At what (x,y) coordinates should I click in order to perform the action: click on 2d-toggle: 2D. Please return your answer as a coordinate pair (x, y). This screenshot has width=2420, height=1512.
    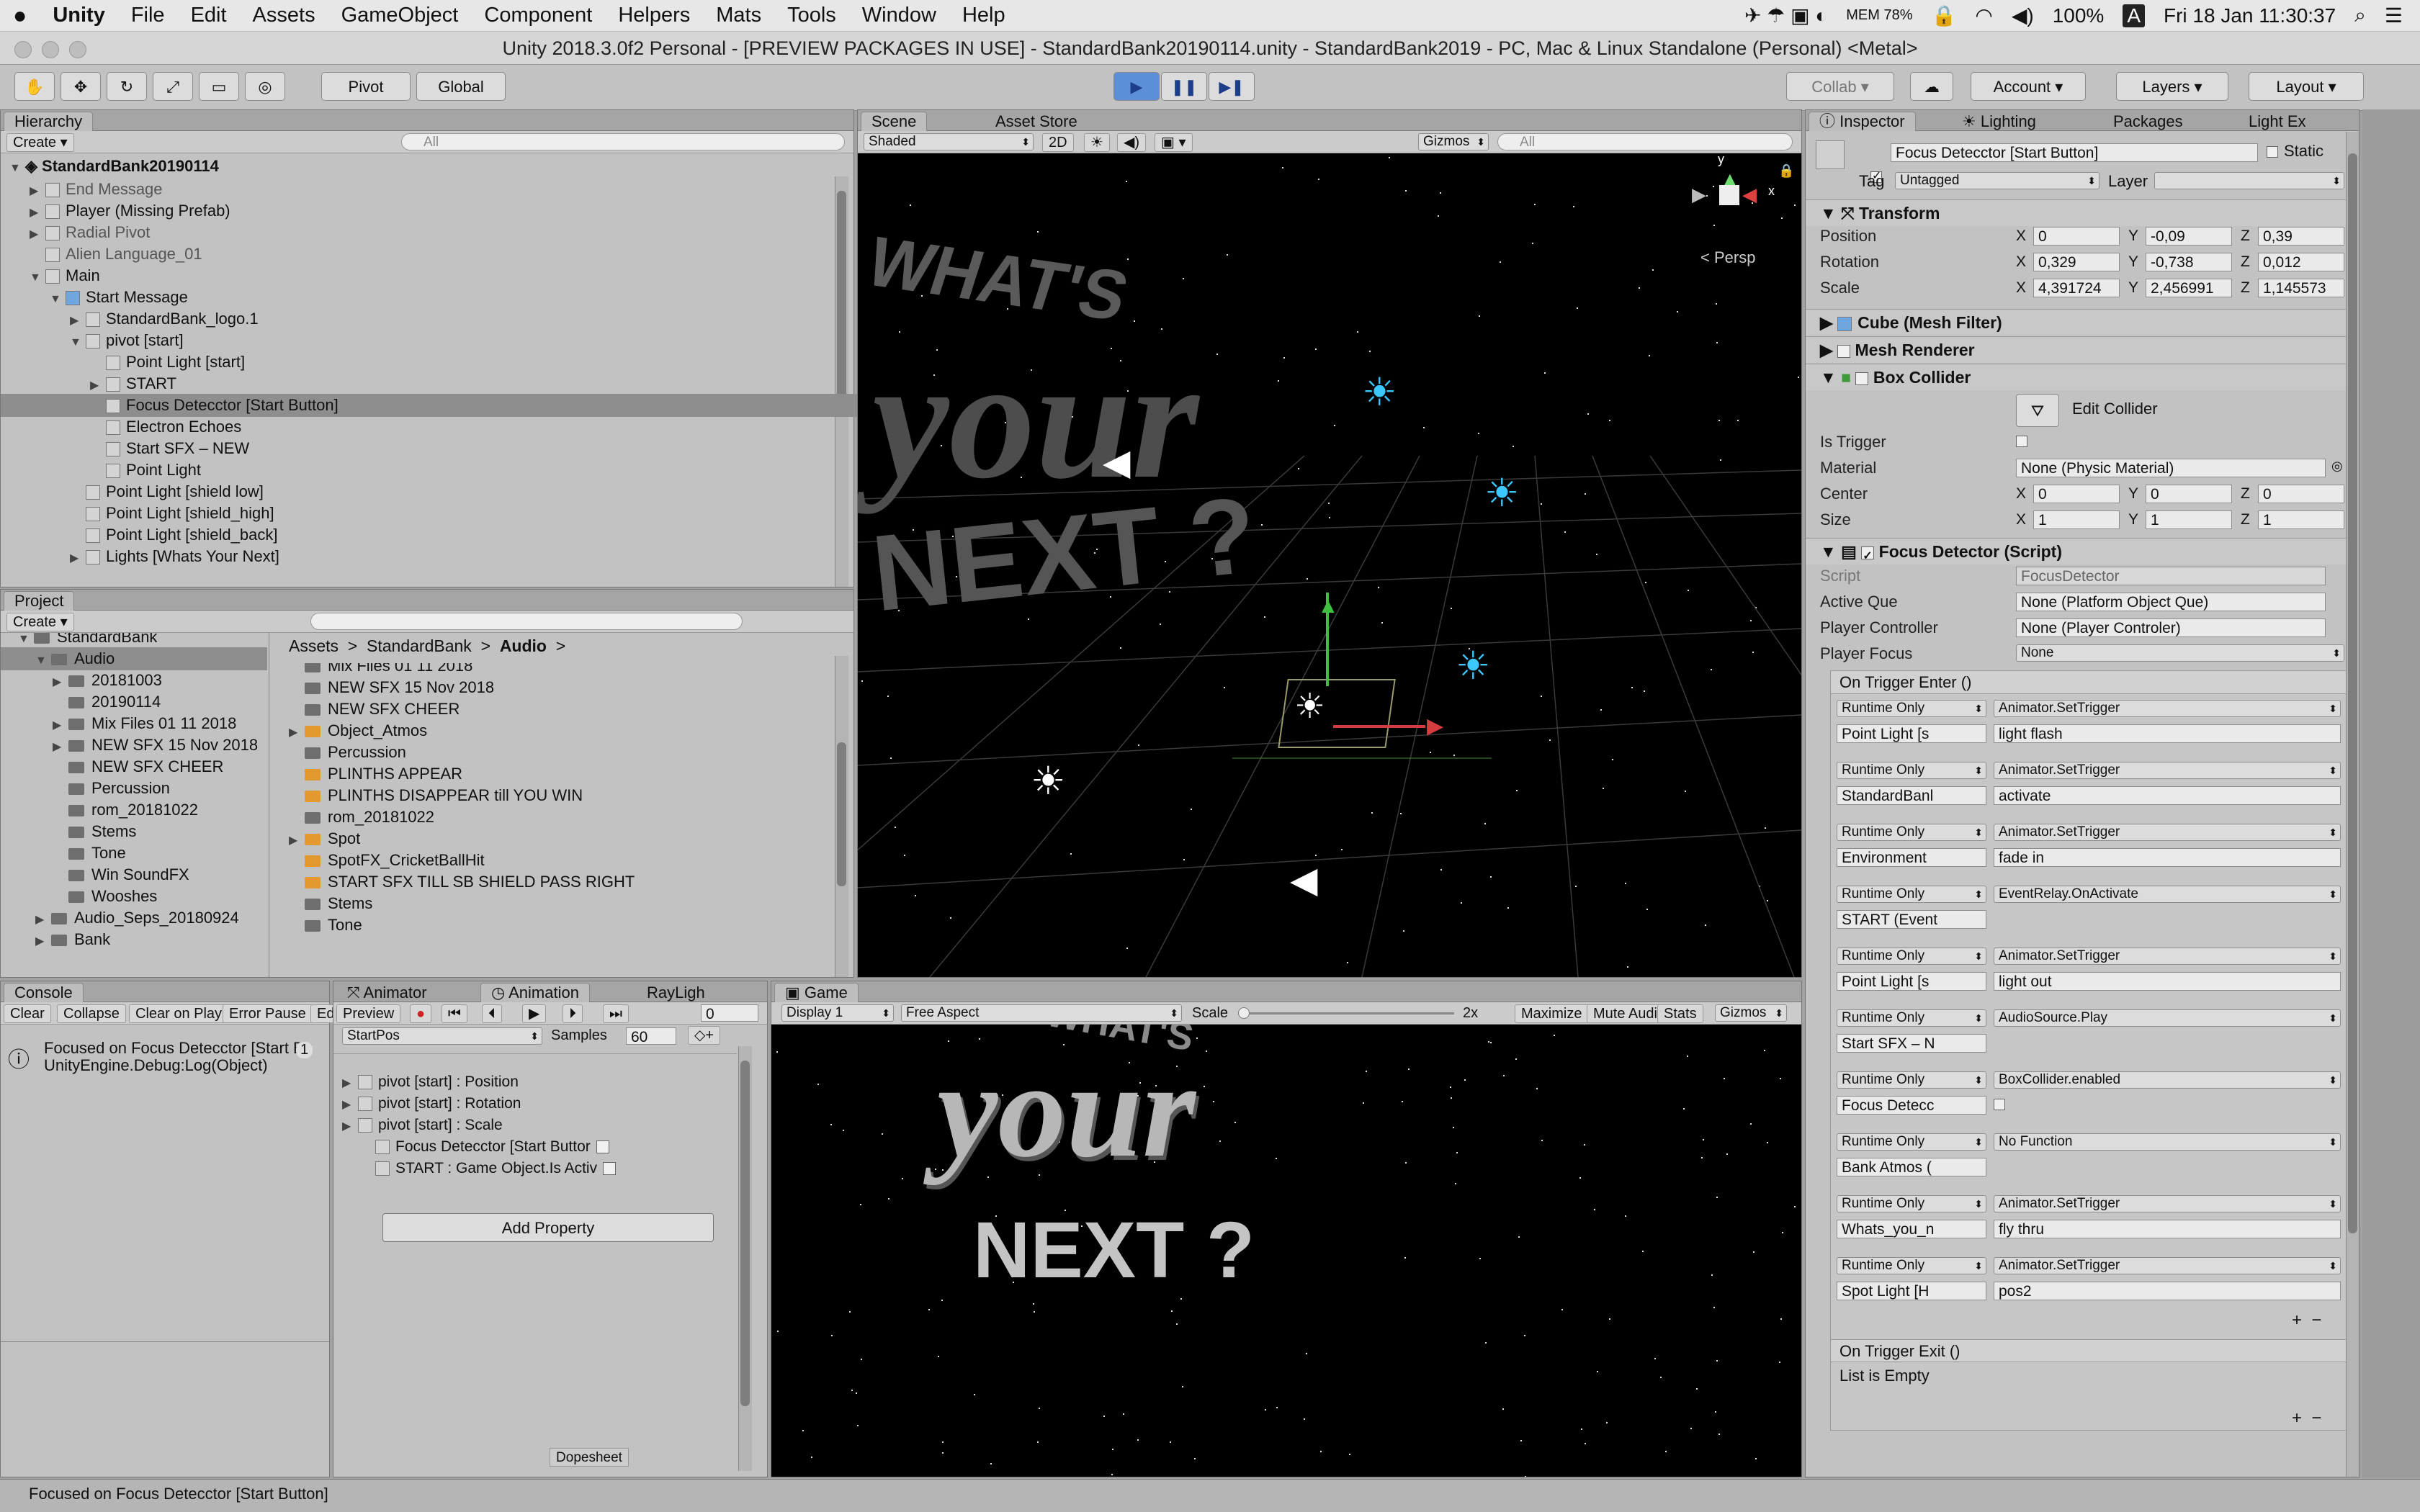
    Looking at the image, I should click on (1058, 142).